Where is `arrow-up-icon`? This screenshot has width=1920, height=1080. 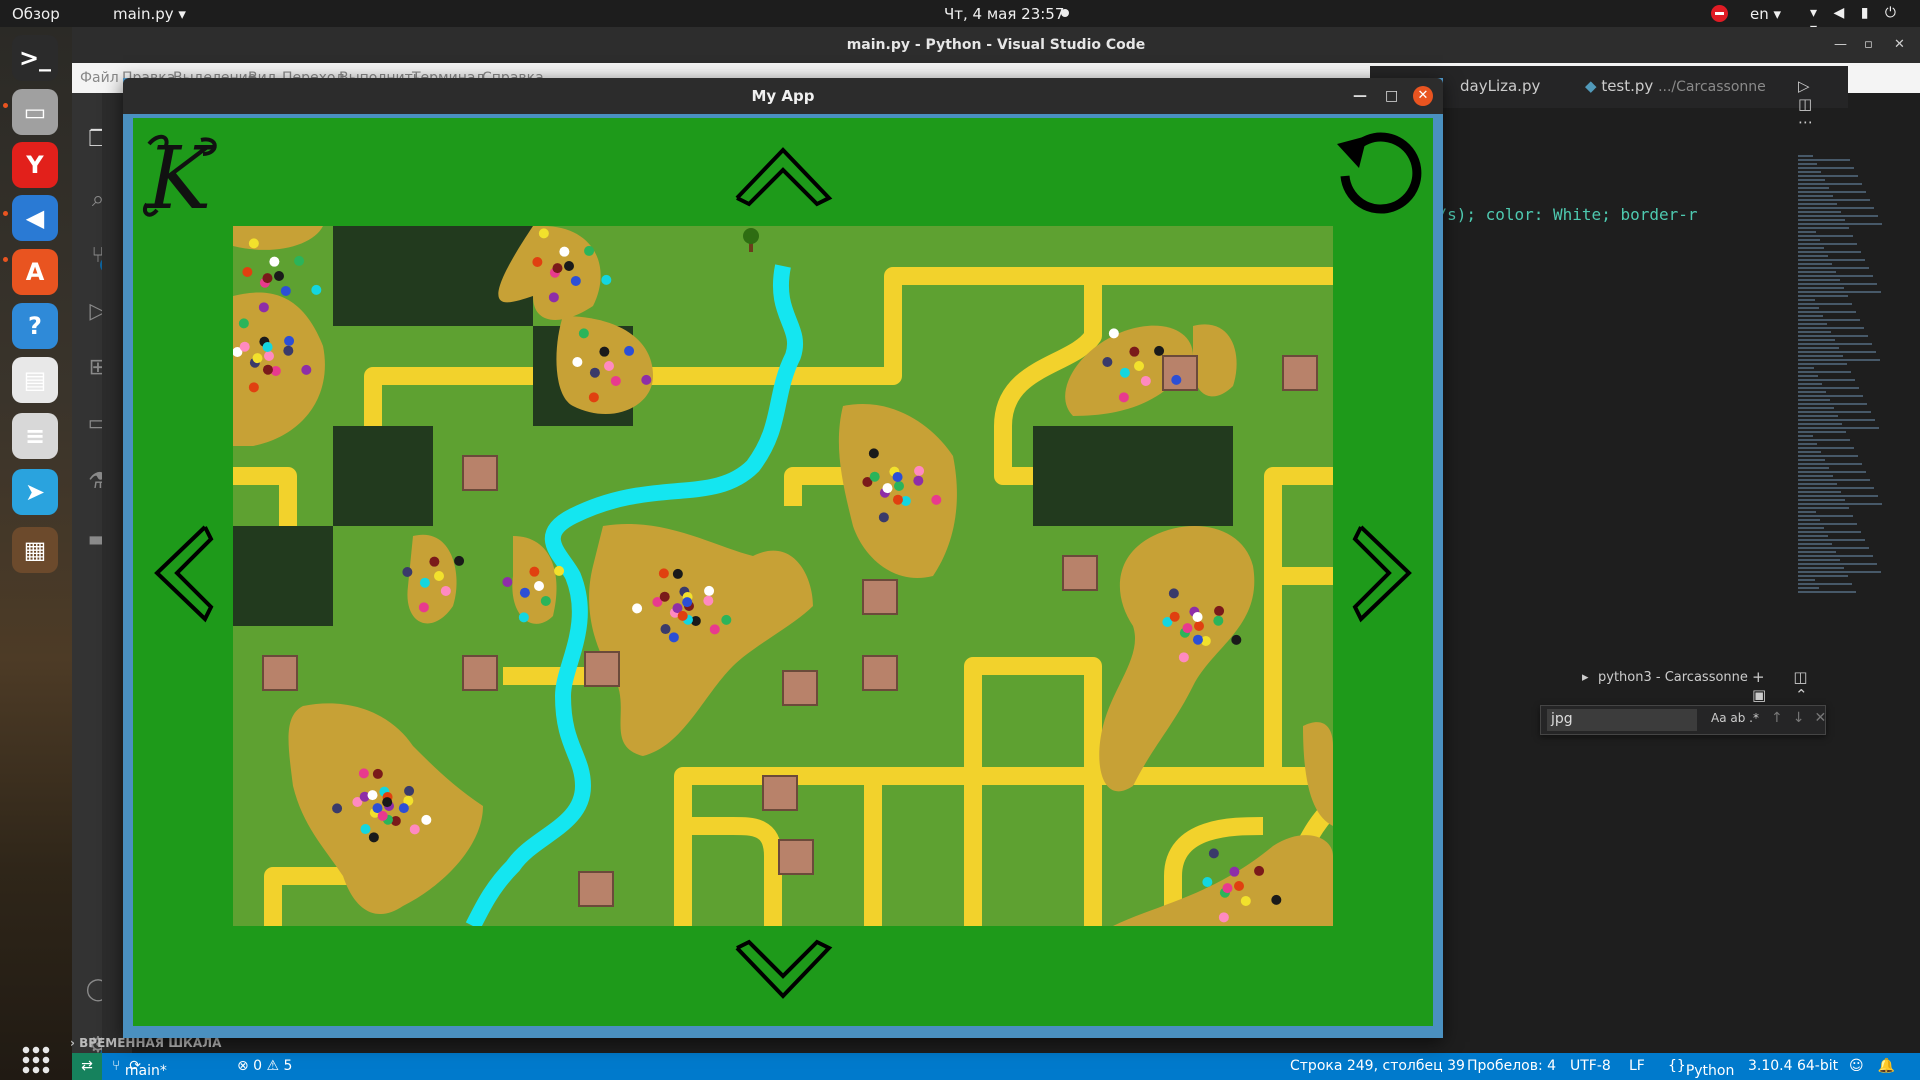
arrow-up-icon is located at coordinates (783, 175).